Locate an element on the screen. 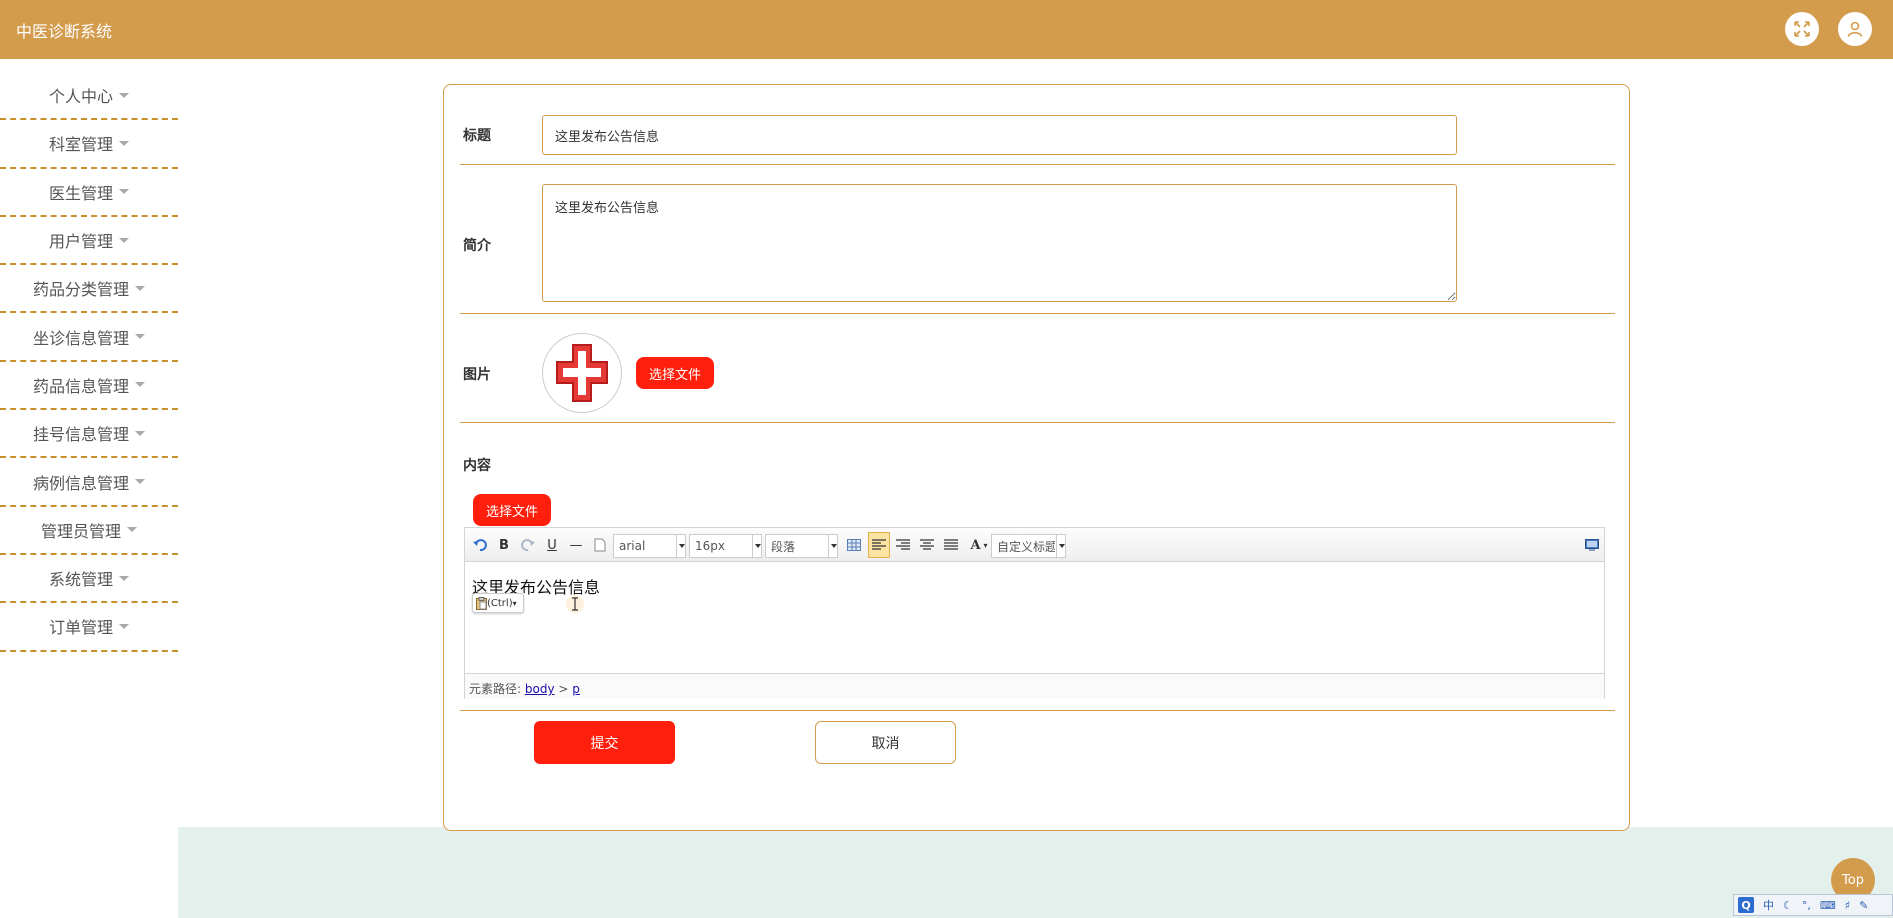 The width and height of the screenshot is (1893, 918). align-justify-button is located at coordinates (951, 545).